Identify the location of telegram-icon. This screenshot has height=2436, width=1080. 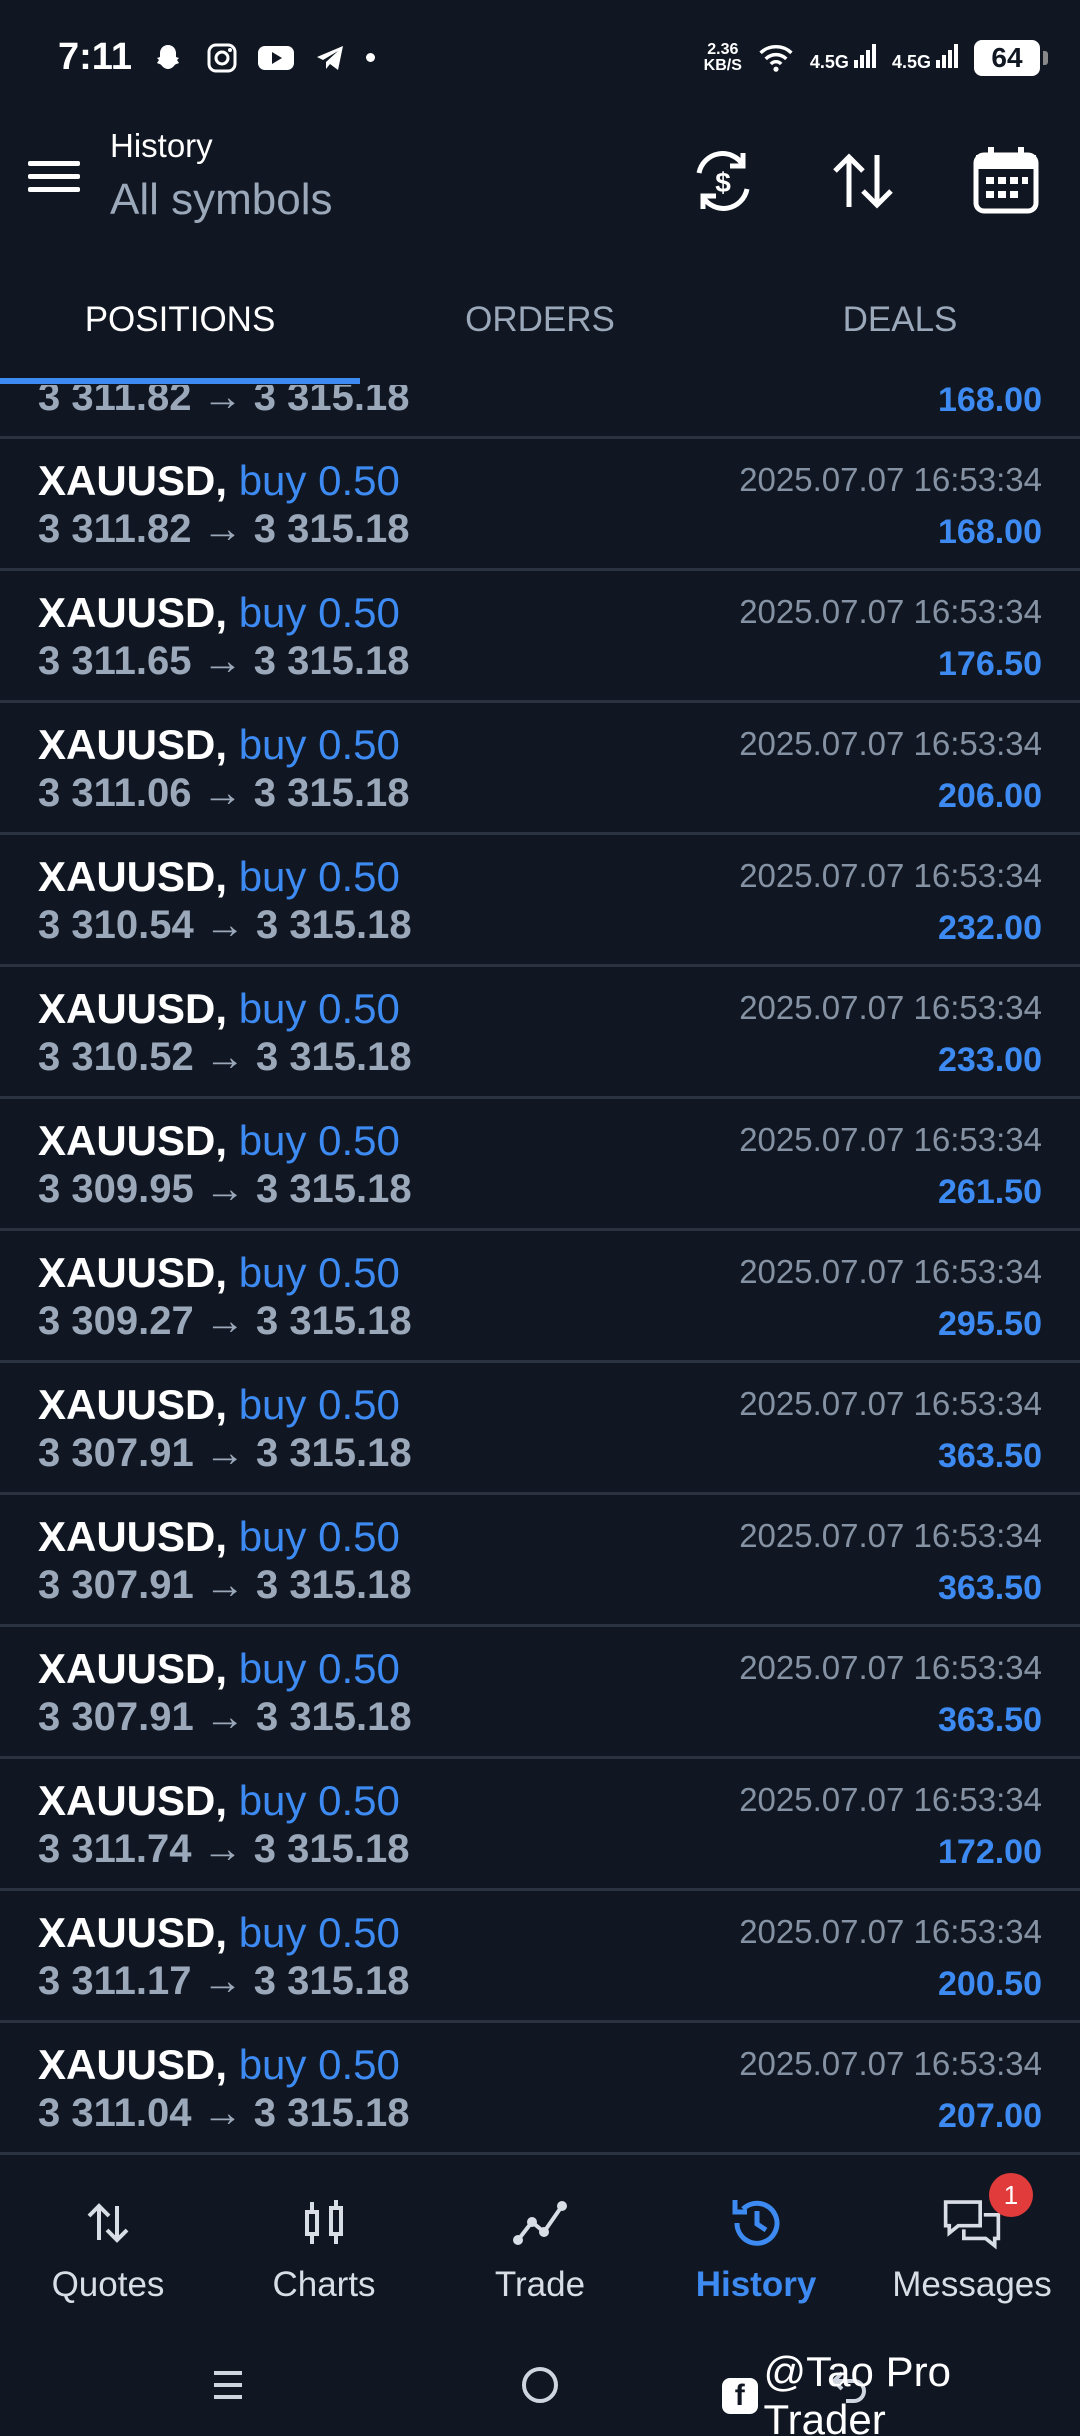
(330, 58).